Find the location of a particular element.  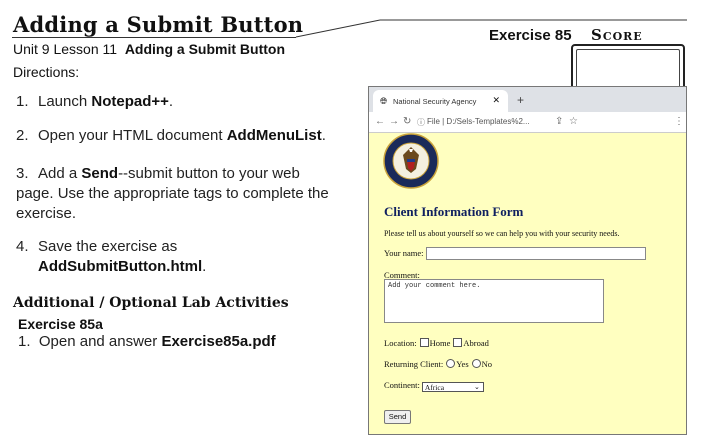

star-icon: ☆ is located at coordinates (573, 121).